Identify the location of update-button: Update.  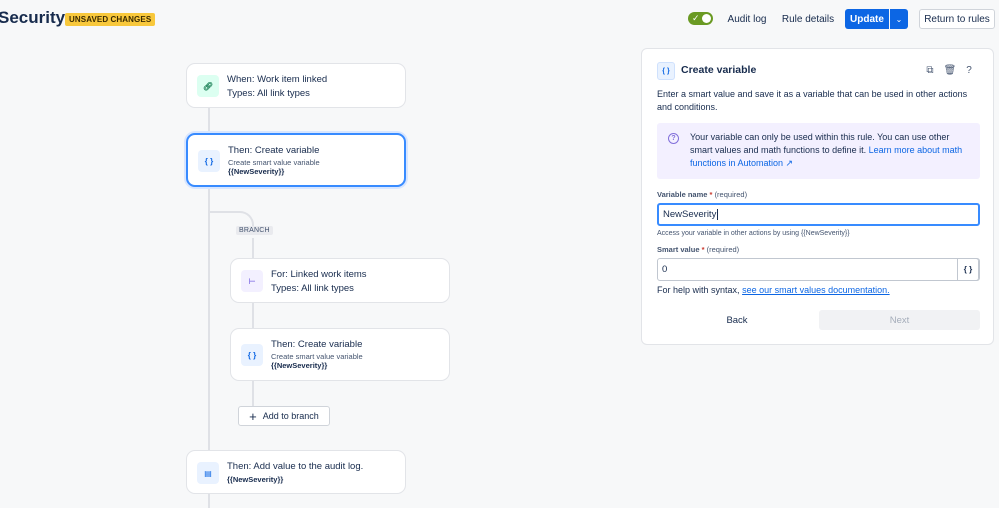
(867, 19).